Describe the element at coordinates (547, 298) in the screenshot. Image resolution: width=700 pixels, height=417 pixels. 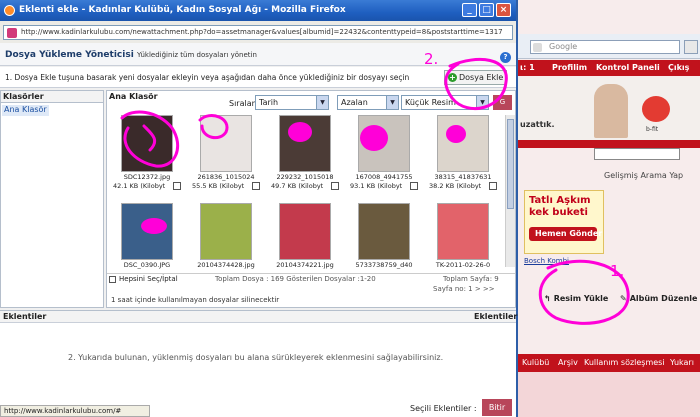
I see `arrow-icon: ↰` at that location.